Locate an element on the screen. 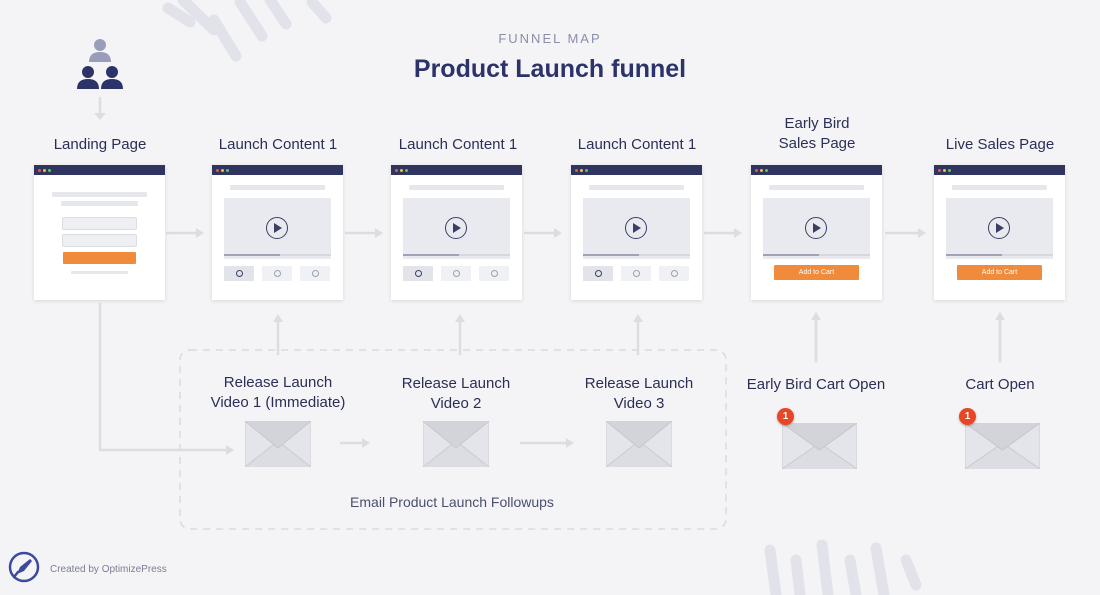 The width and height of the screenshot is (1100, 595). email-label-cart-open: Cart Open is located at coordinates (1000, 384).